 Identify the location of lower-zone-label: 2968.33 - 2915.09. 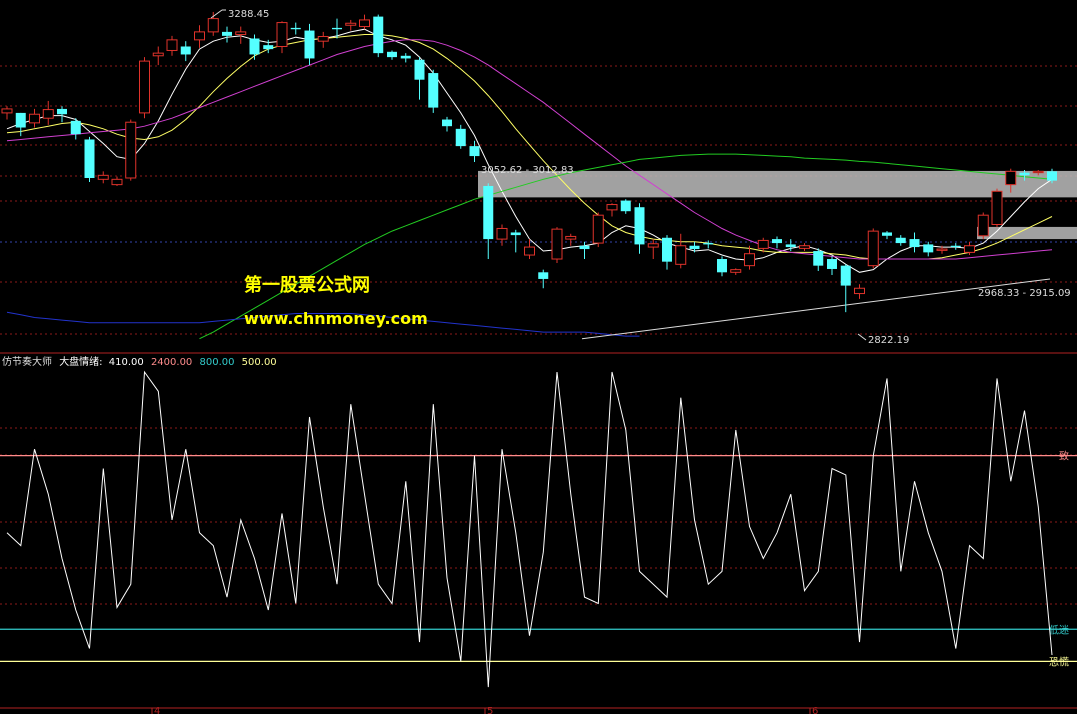
(1024, 293).